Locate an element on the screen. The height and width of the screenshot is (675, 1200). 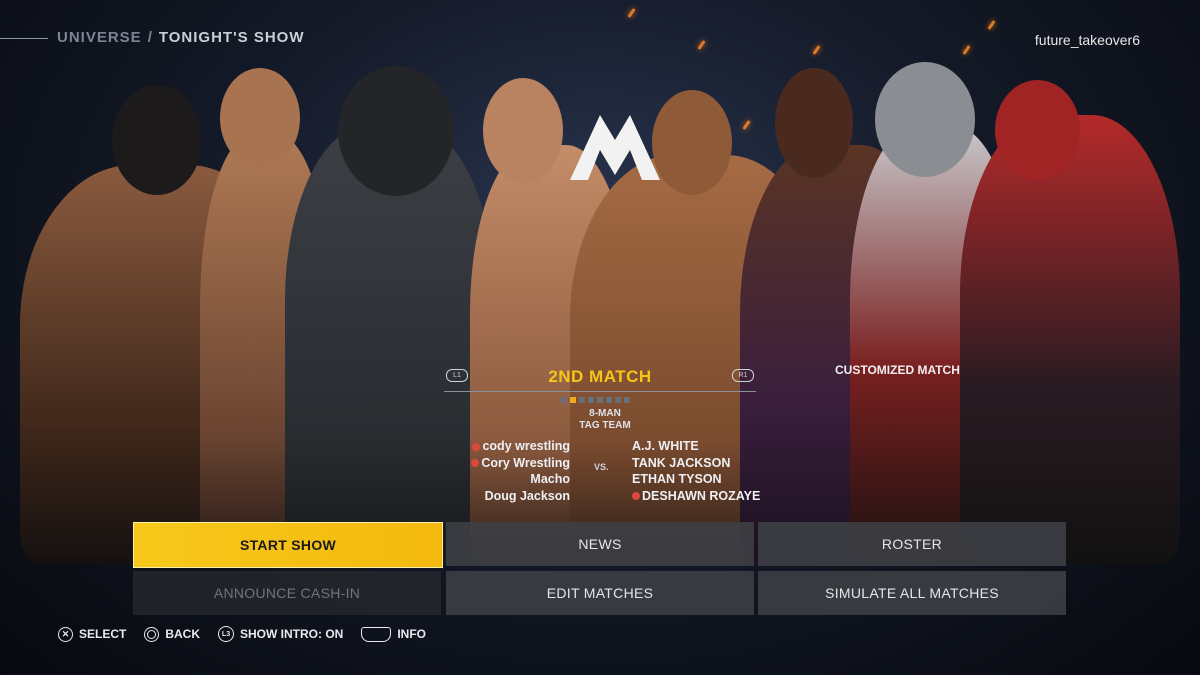
team-right-member: A.J. WHITE is located at coordinates (665, 446).